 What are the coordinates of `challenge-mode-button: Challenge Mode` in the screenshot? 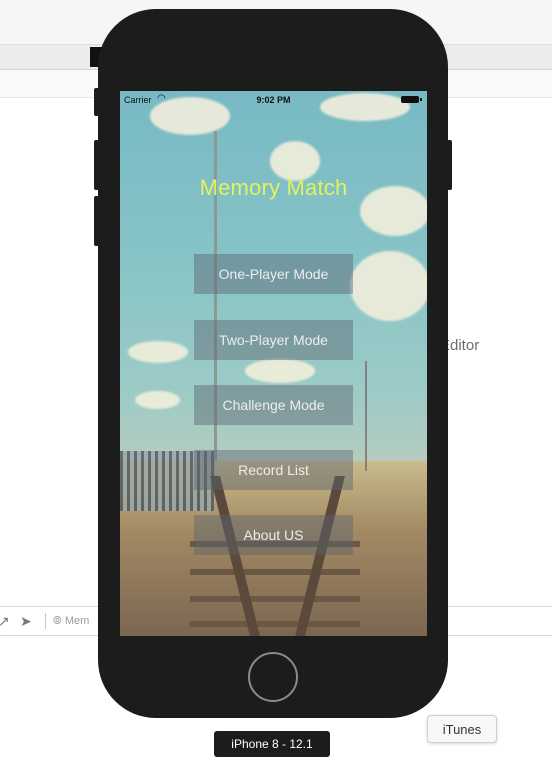 It's located at (273, 405).